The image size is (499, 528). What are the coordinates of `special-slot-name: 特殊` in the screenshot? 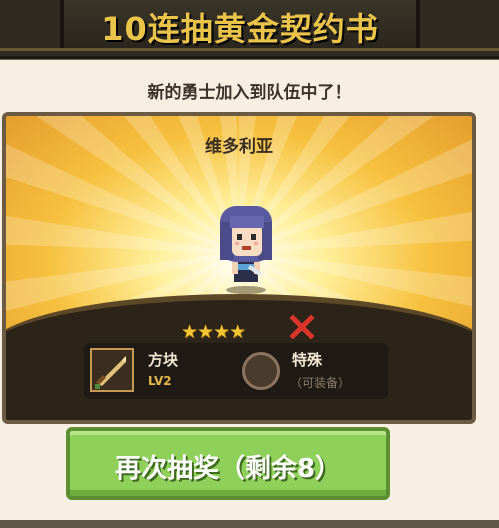 It's located at (307, 360).